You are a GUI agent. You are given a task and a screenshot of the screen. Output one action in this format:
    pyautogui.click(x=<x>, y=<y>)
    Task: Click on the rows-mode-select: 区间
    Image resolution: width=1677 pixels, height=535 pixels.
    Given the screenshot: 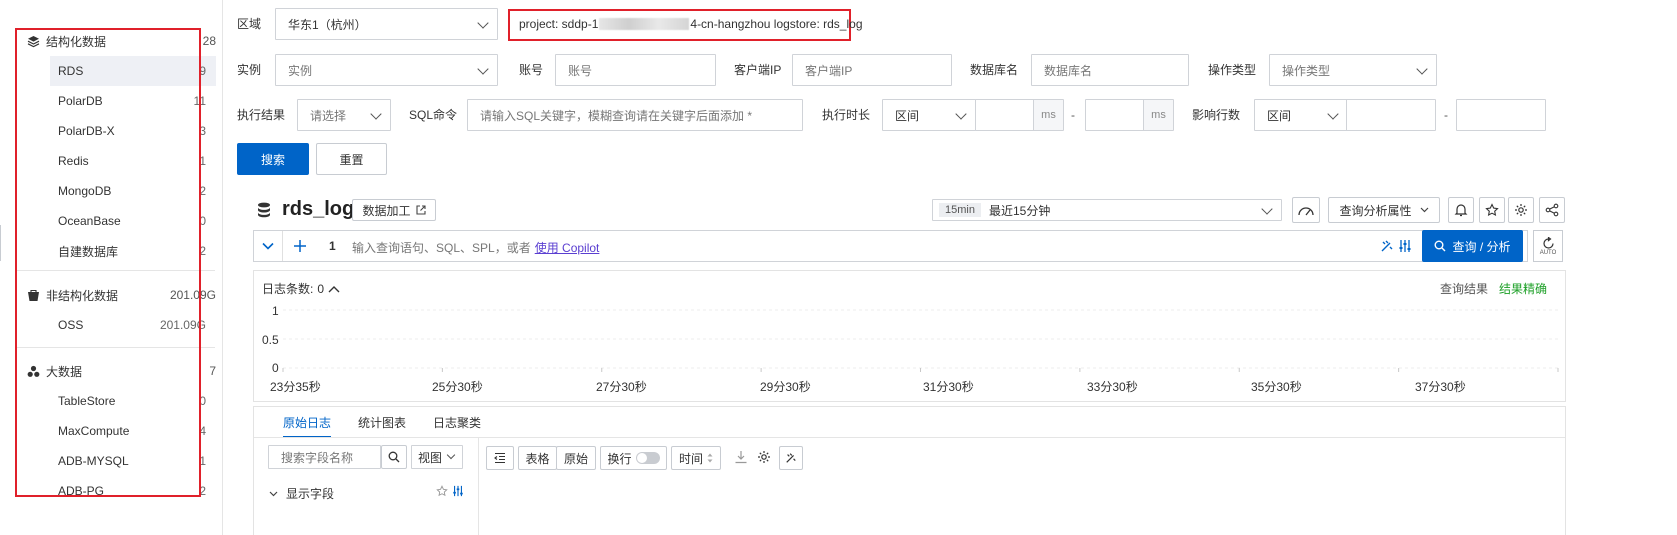 What is the action you would take?
    pyautogui.click(x=1301, y=115)
    